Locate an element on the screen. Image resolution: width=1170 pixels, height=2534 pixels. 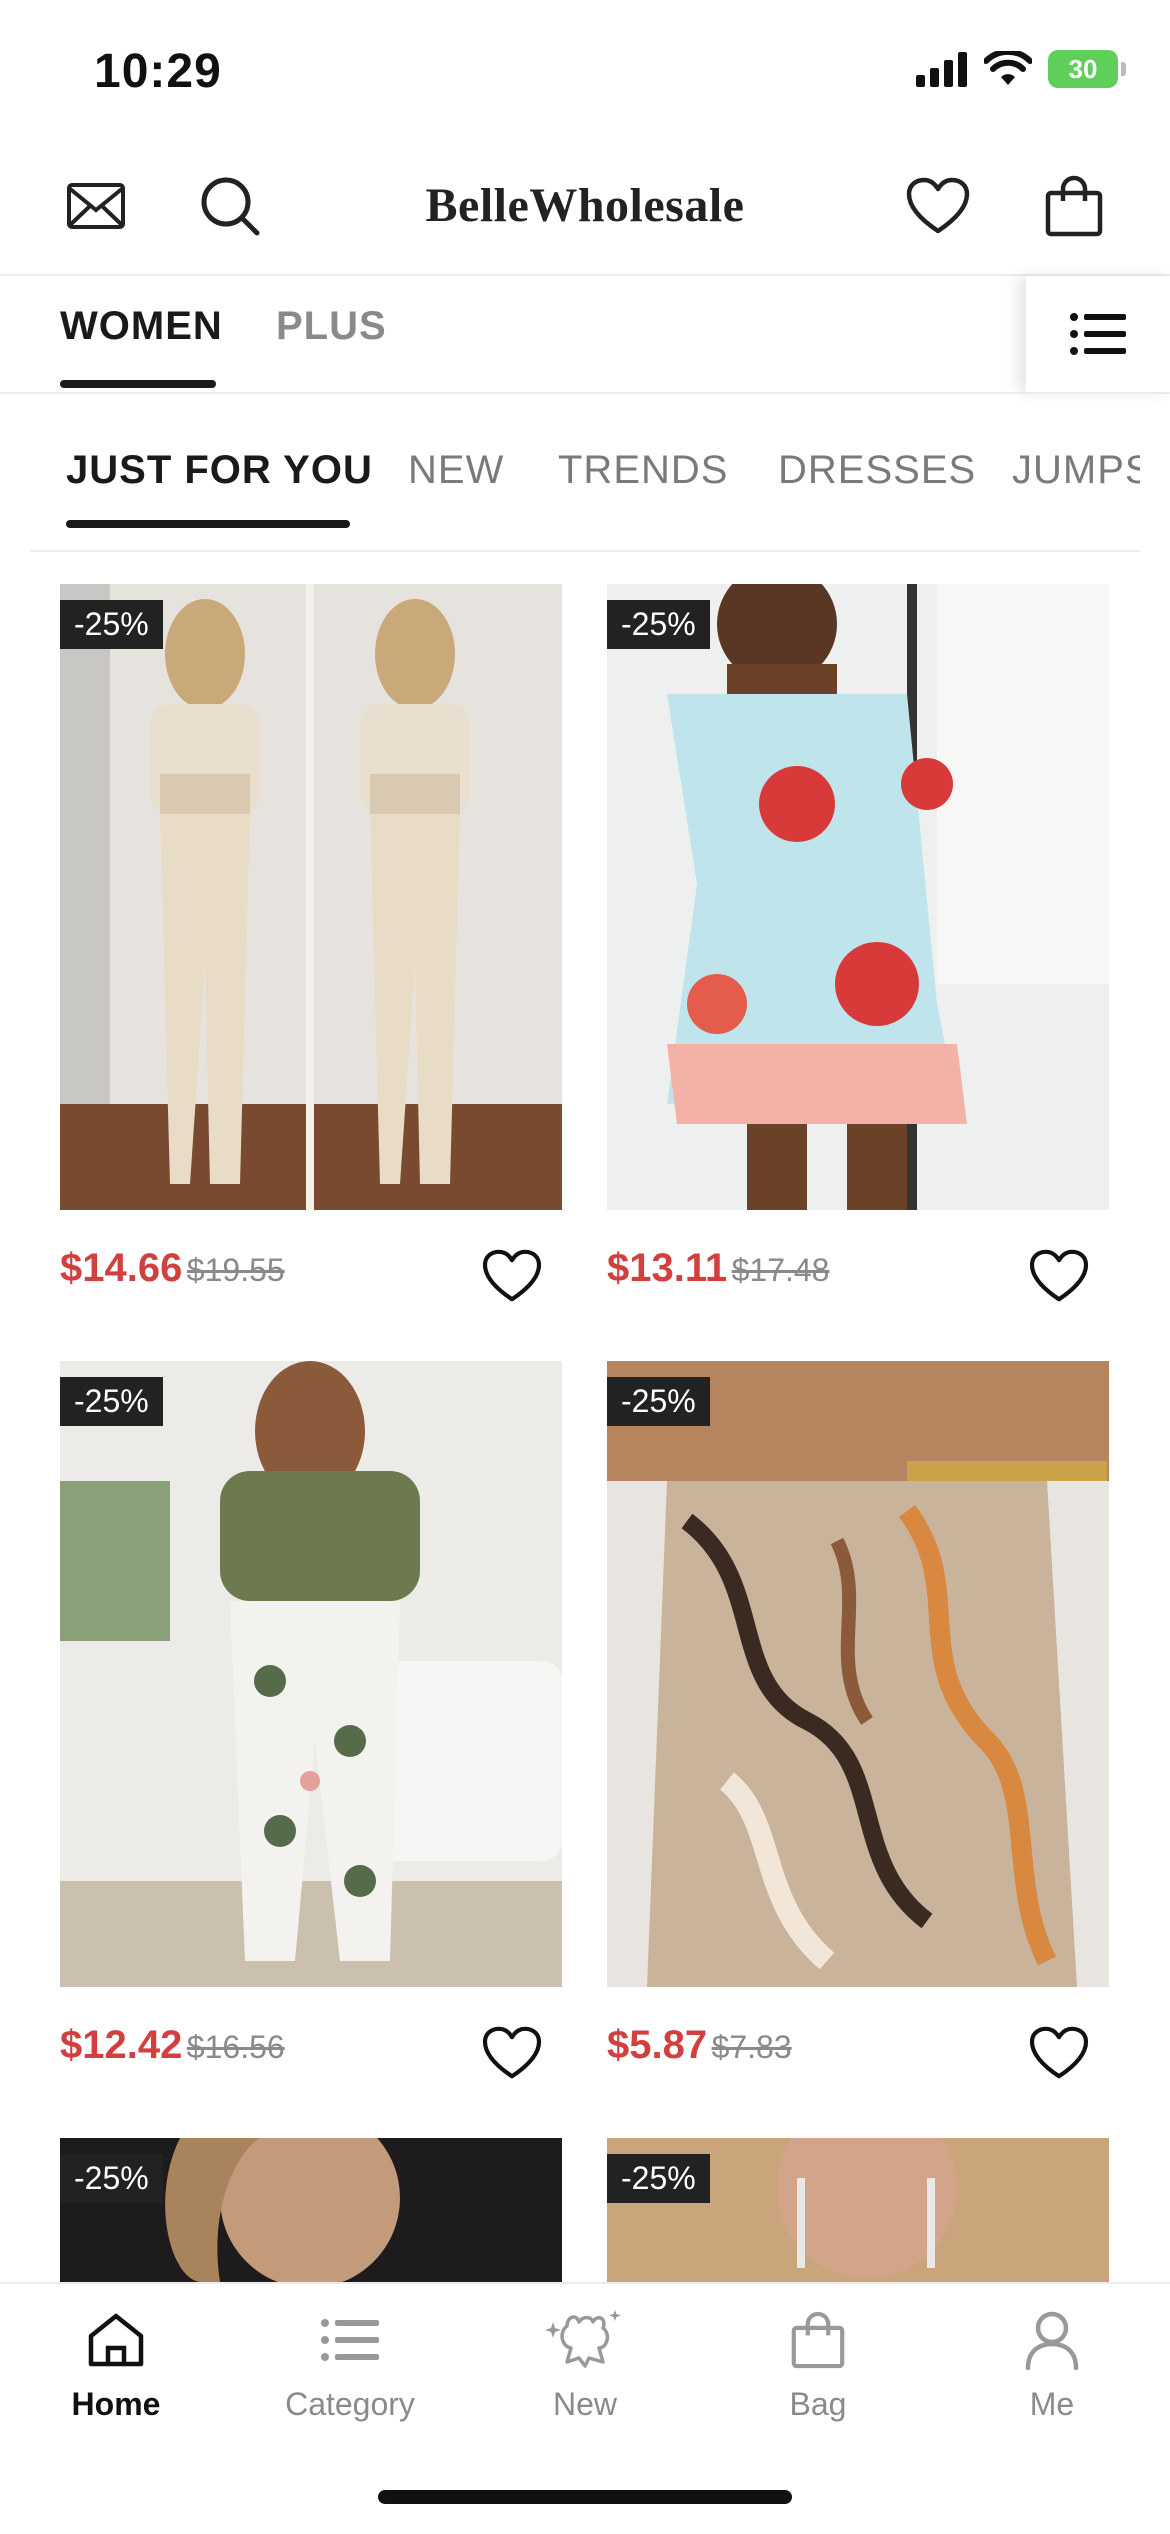
product-price-row: $13.11 $17.48 is located at coordinates (718, 1268).